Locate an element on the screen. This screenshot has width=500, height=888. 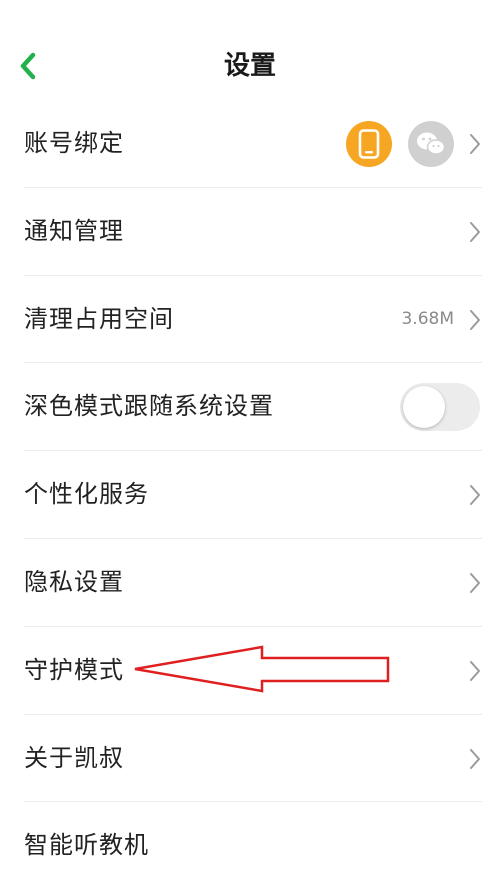
settings-row-clear-storage: 清理占用空间 3.68M is located at coordinates (250, 320).